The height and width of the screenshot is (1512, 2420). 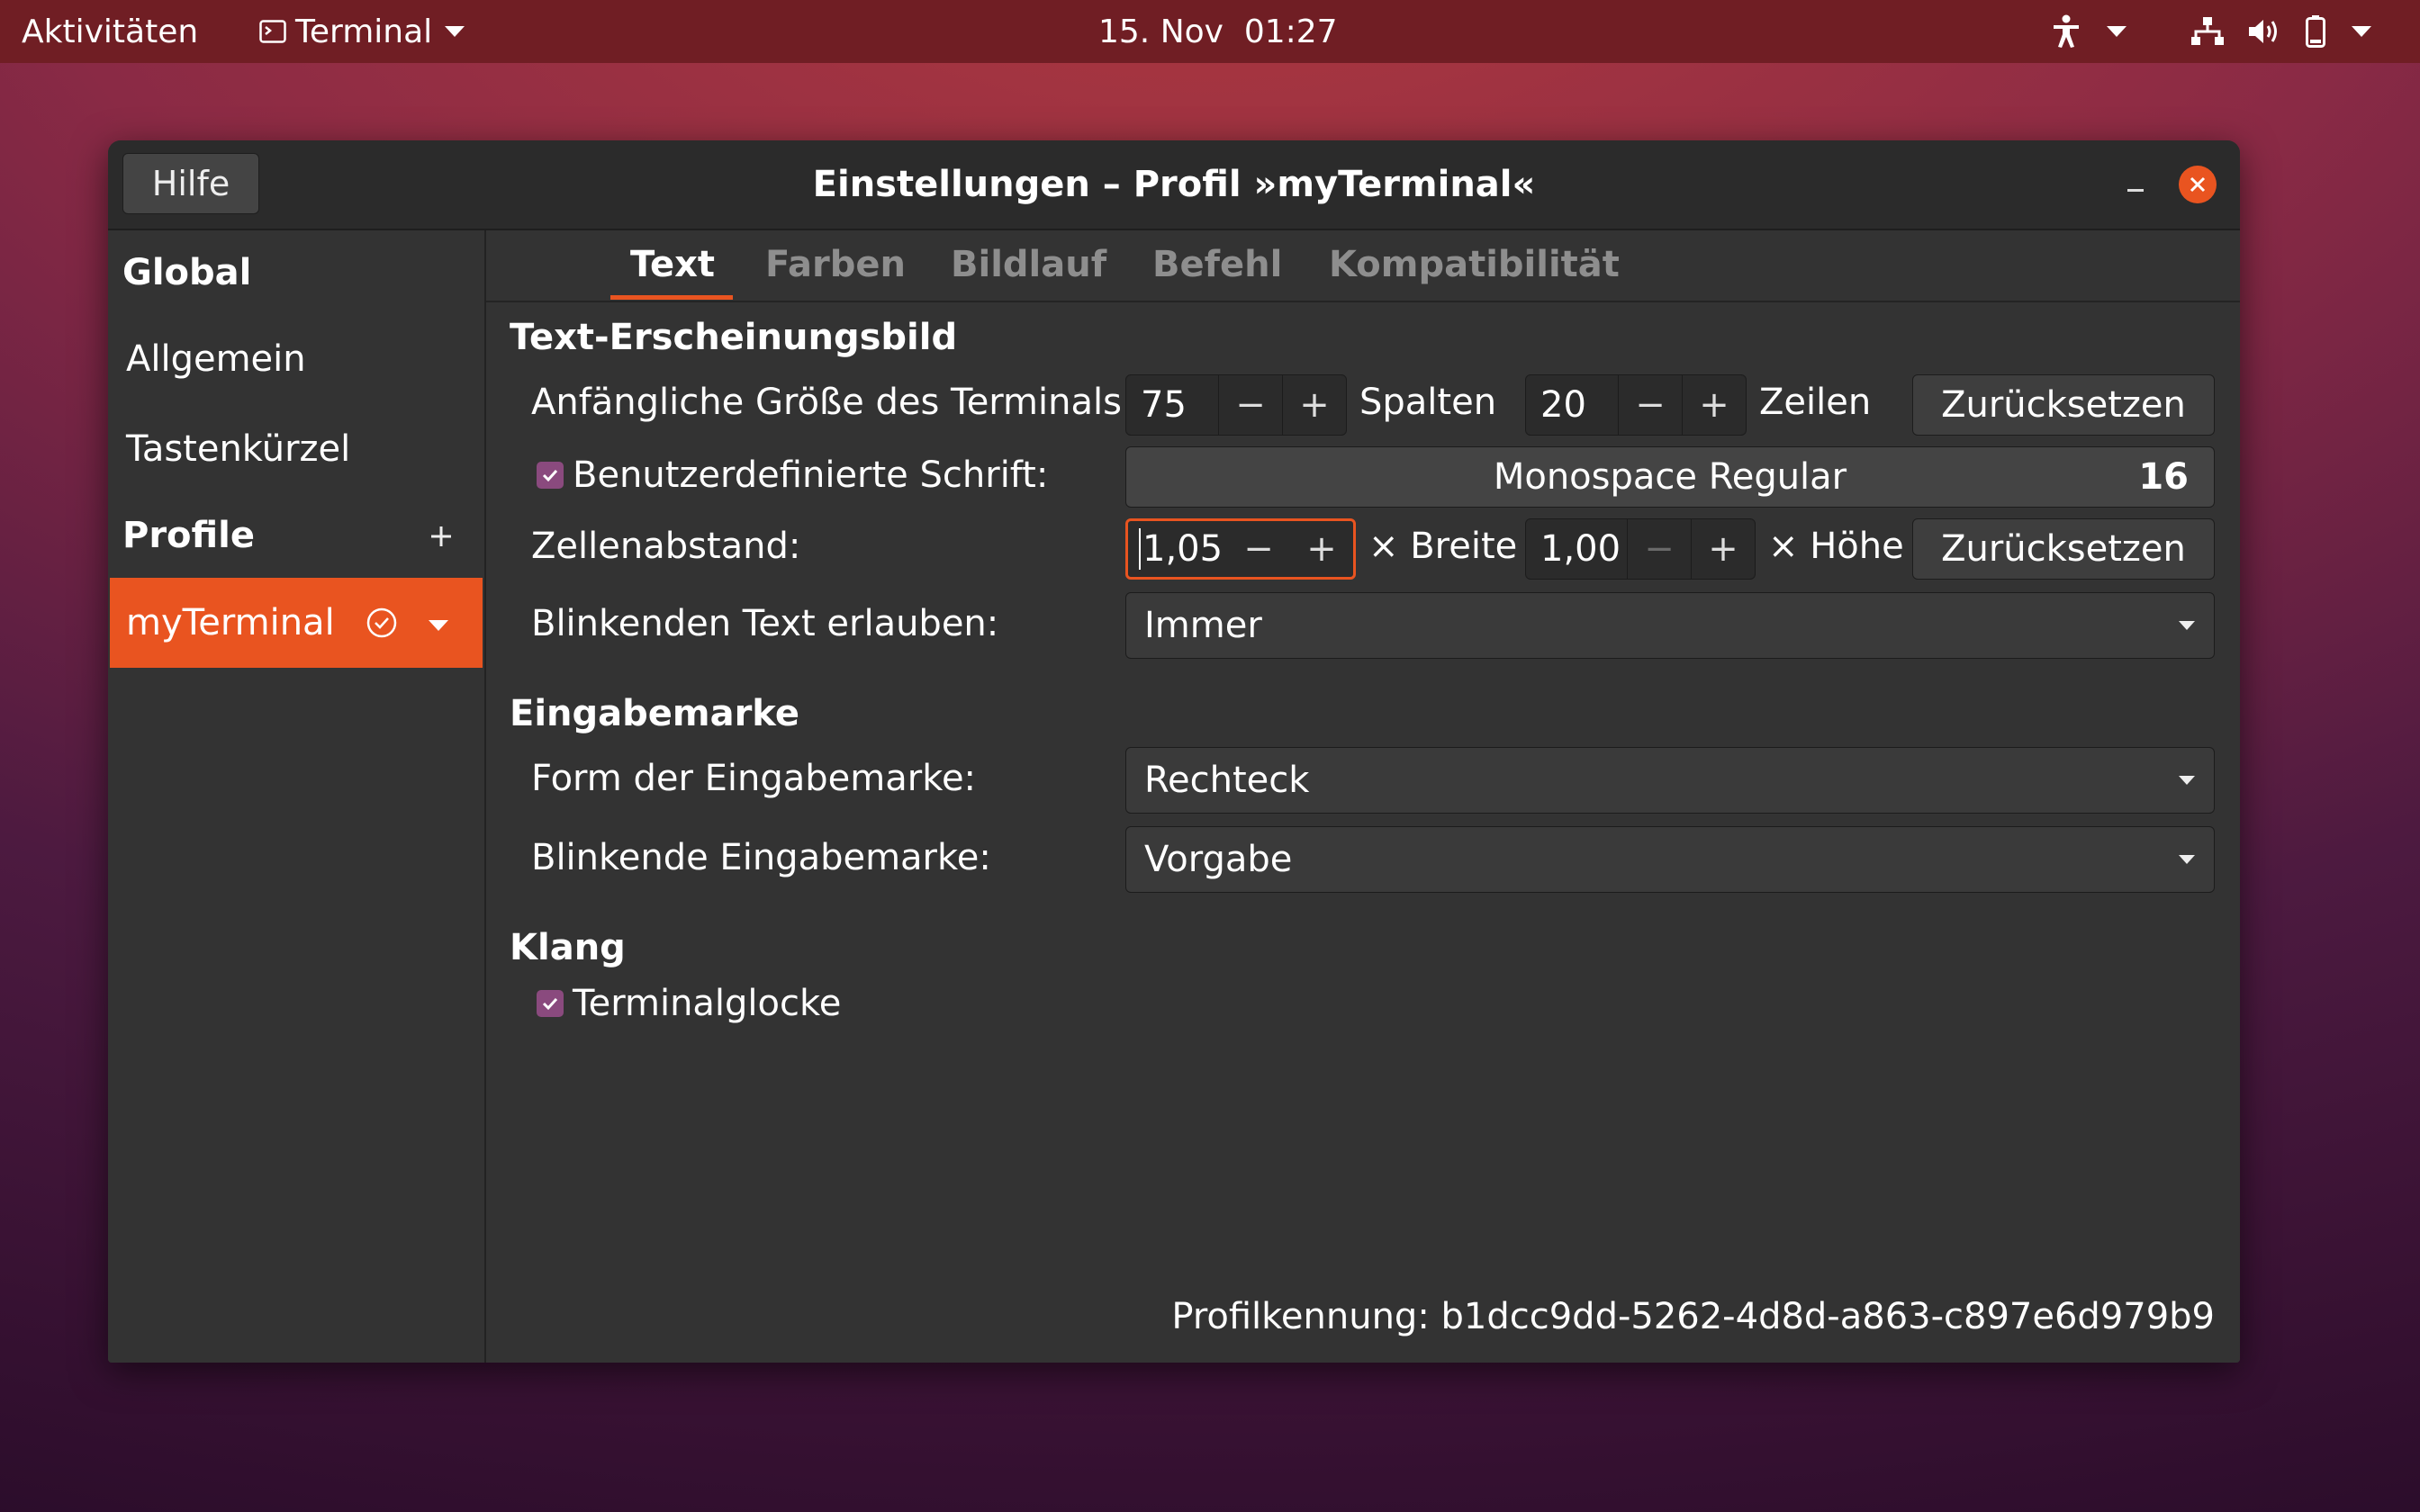 I want to click on columns-decrement-button: −, so click(x=1250, y=405).